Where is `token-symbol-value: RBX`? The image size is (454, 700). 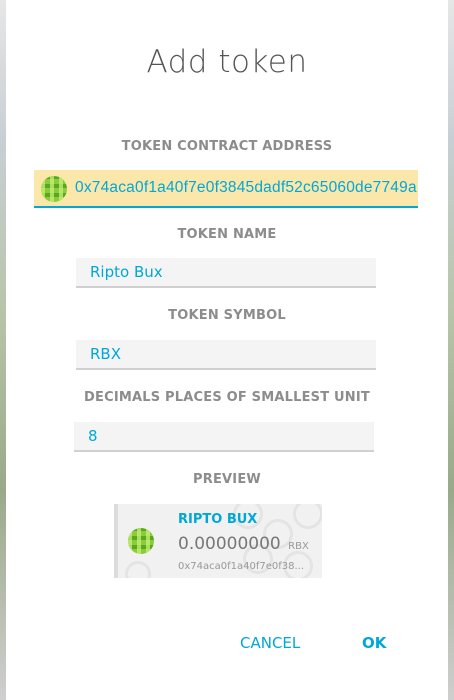 token-symbol-value: RBX is located at coordinates (105, 354).